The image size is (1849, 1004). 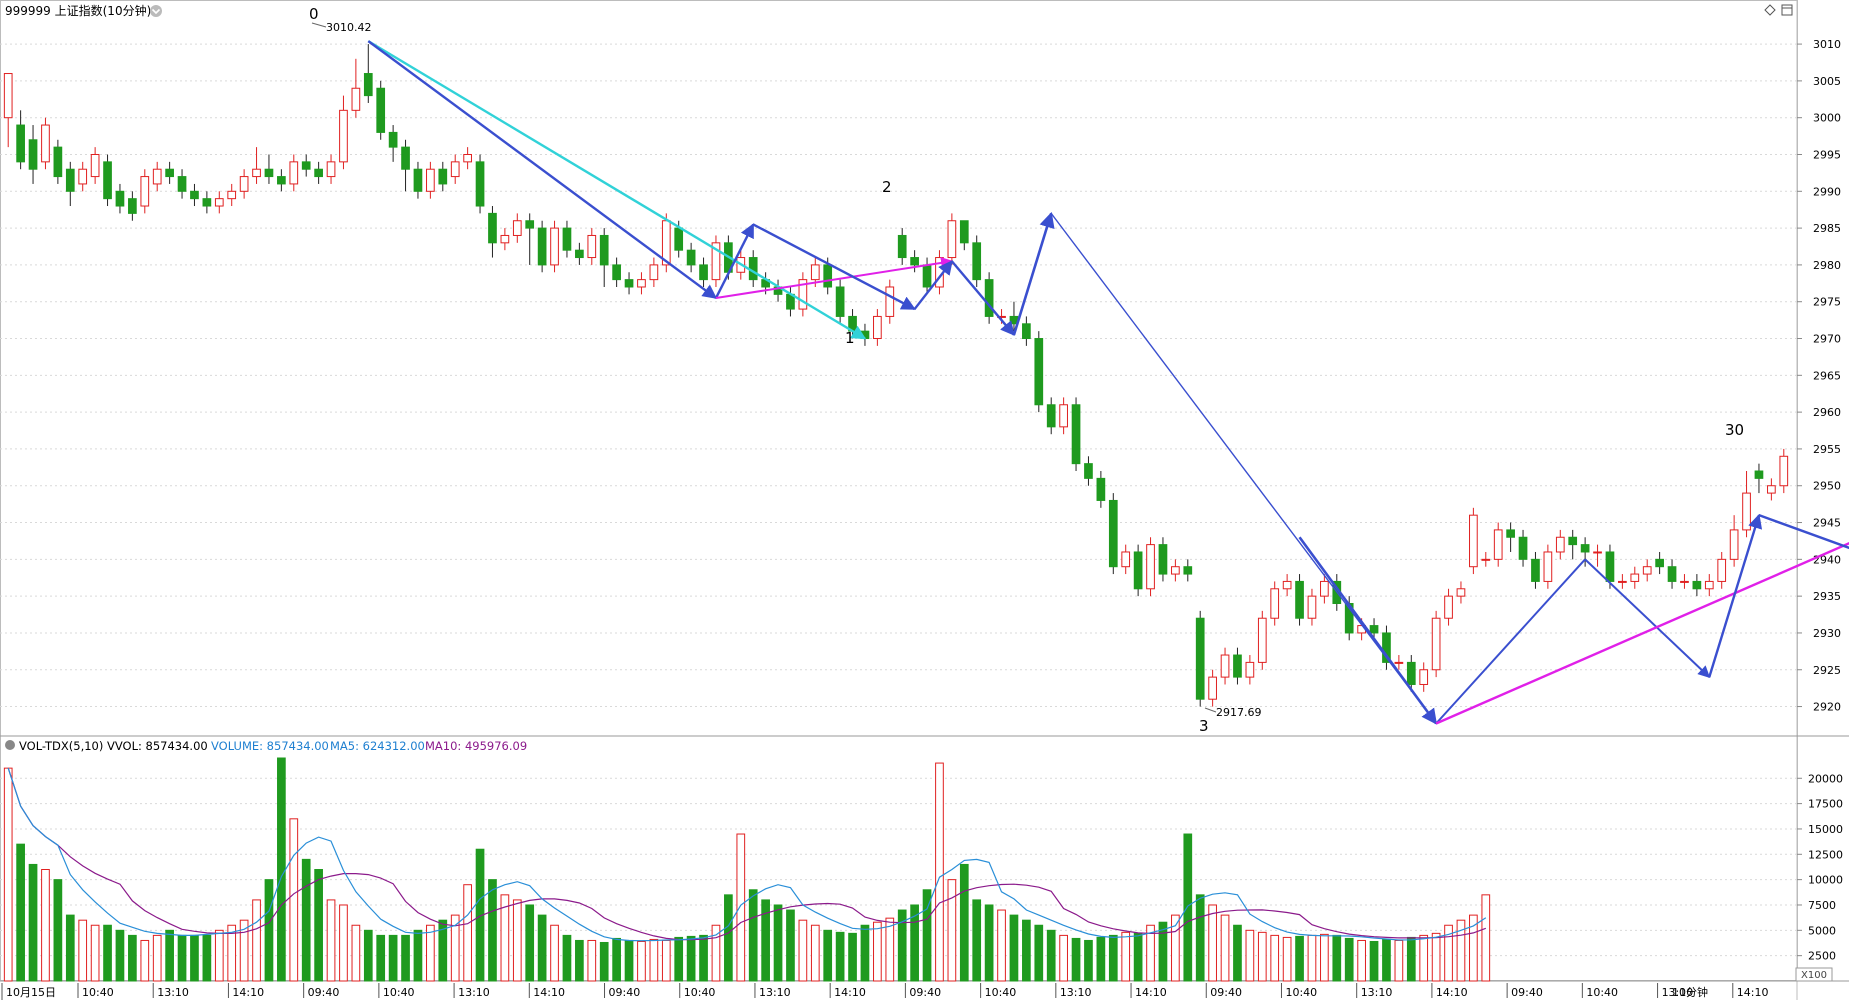 I want to click on indicator-gear-icon, so click(x=10, y=745).